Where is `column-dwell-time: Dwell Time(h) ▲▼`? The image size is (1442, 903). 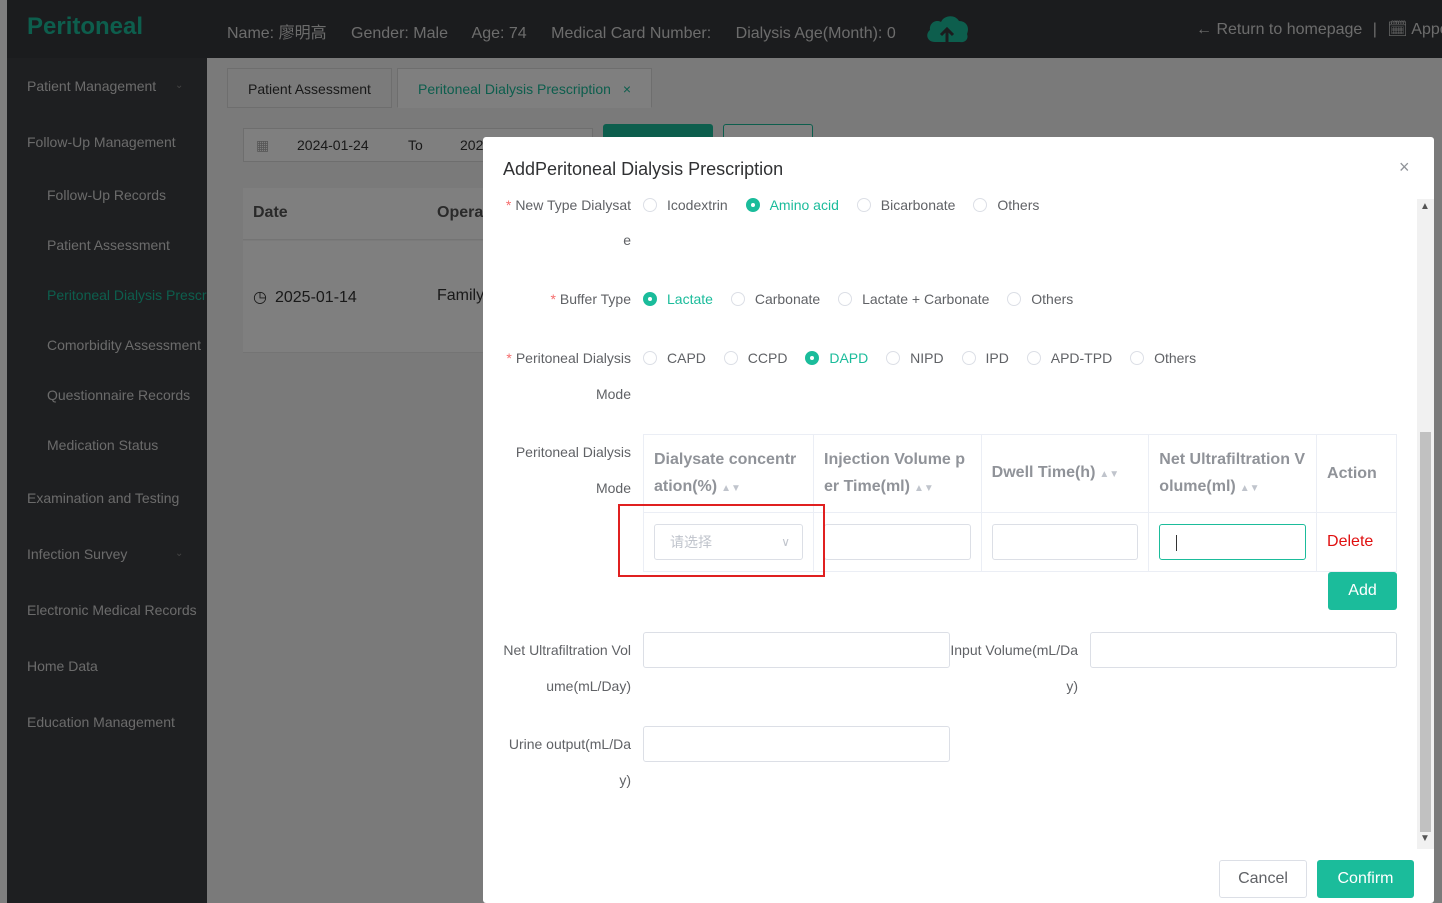
column-dwell-time: Dwell Time(h) ▲▼ is located at coordinates (1065, 473).